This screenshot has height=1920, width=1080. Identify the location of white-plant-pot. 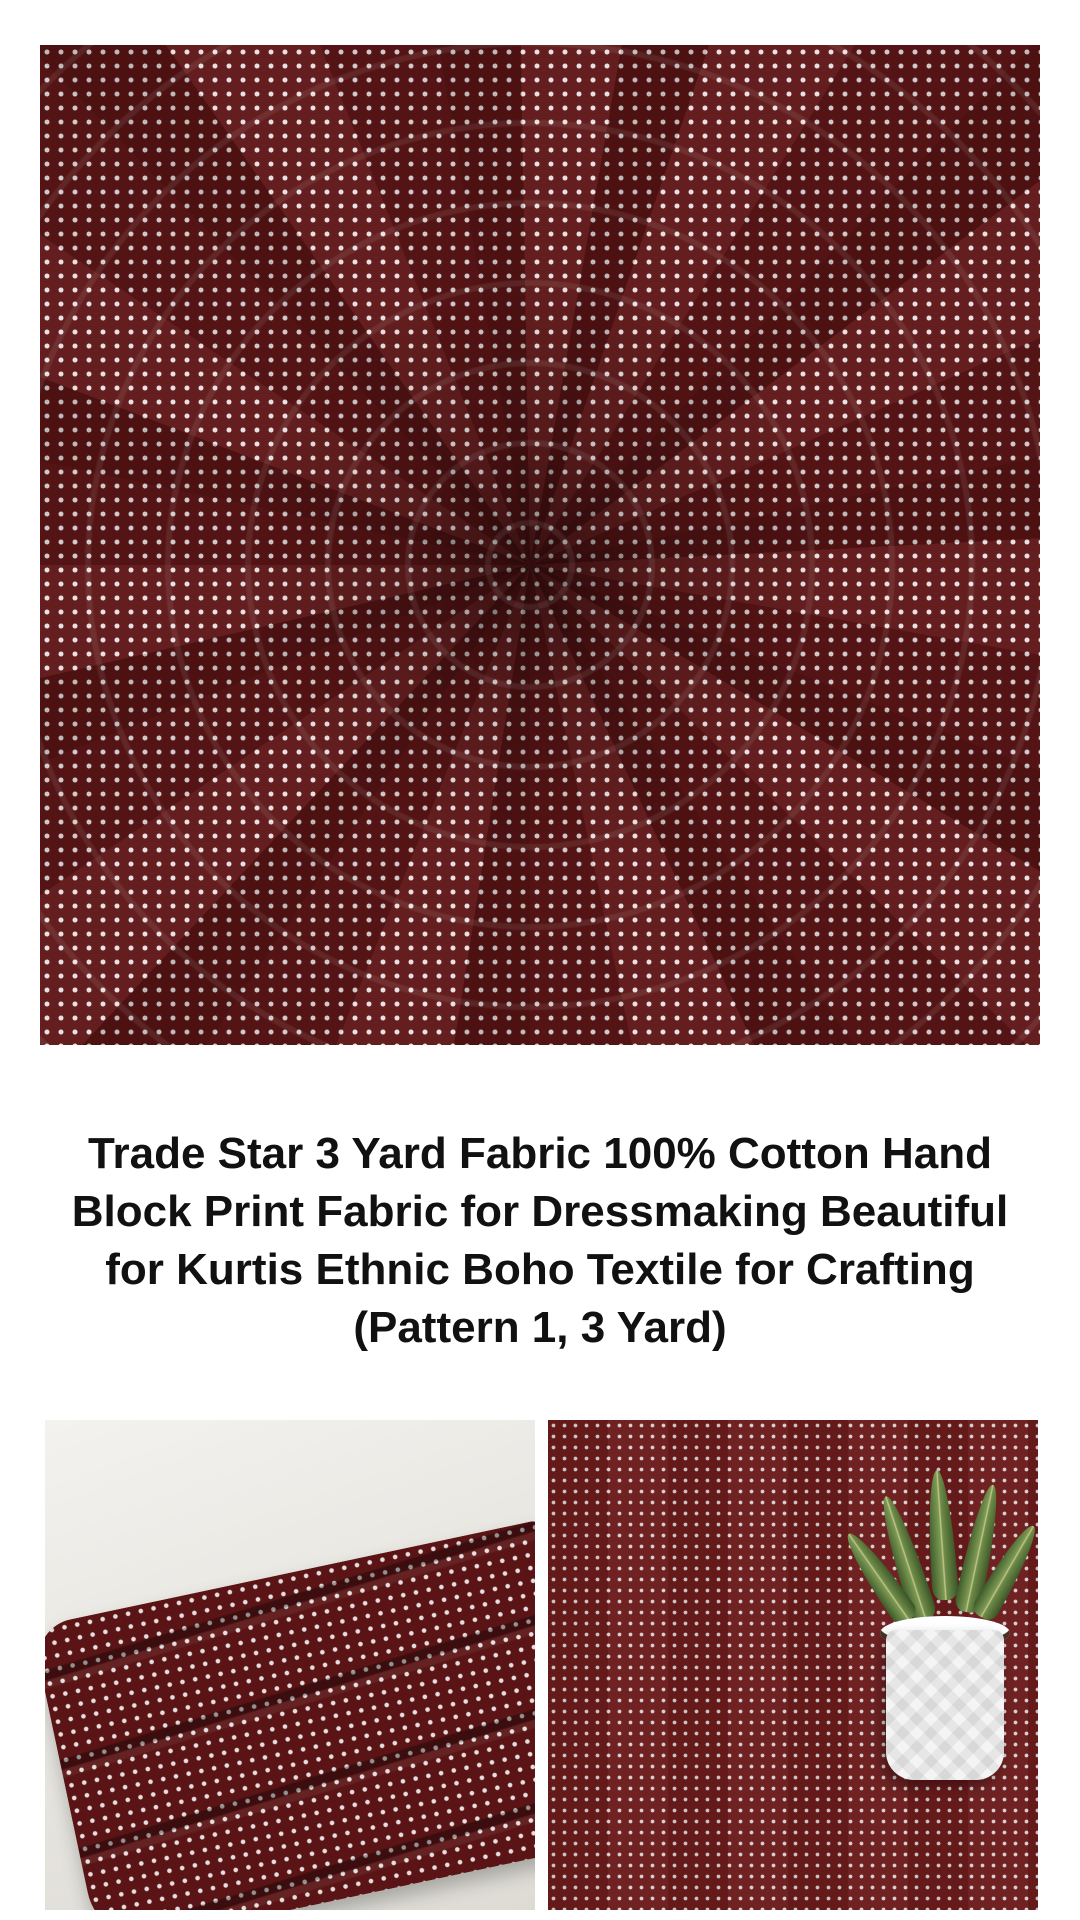
(945, 1705).